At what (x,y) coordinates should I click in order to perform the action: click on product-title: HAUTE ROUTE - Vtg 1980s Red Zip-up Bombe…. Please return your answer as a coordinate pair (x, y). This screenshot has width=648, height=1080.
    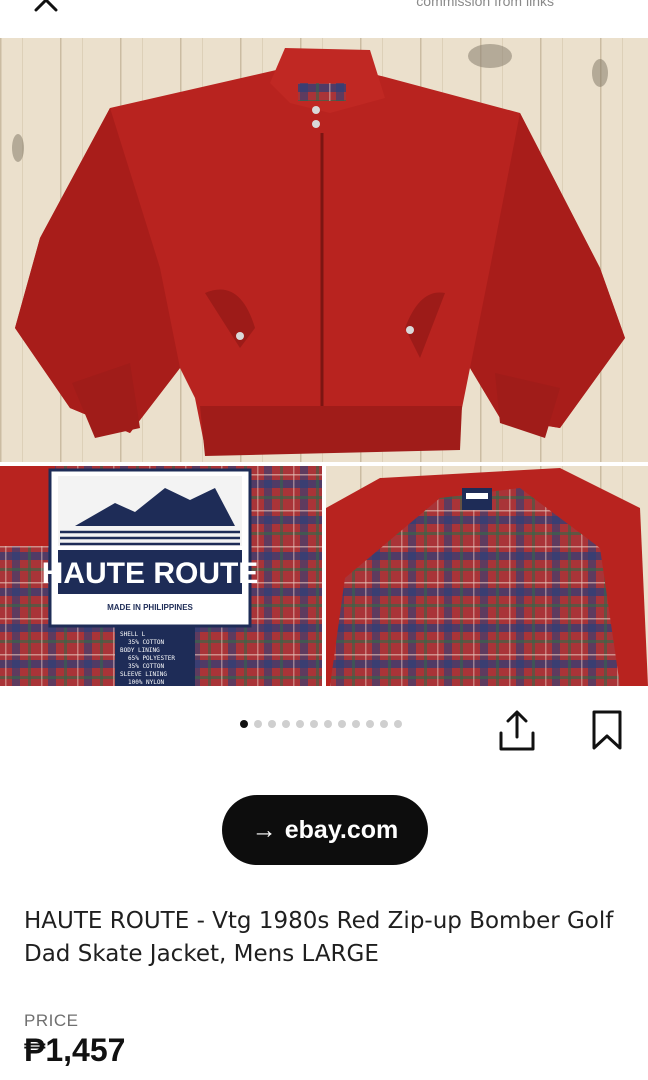
    Looking at the image, I should click on (319, 937).